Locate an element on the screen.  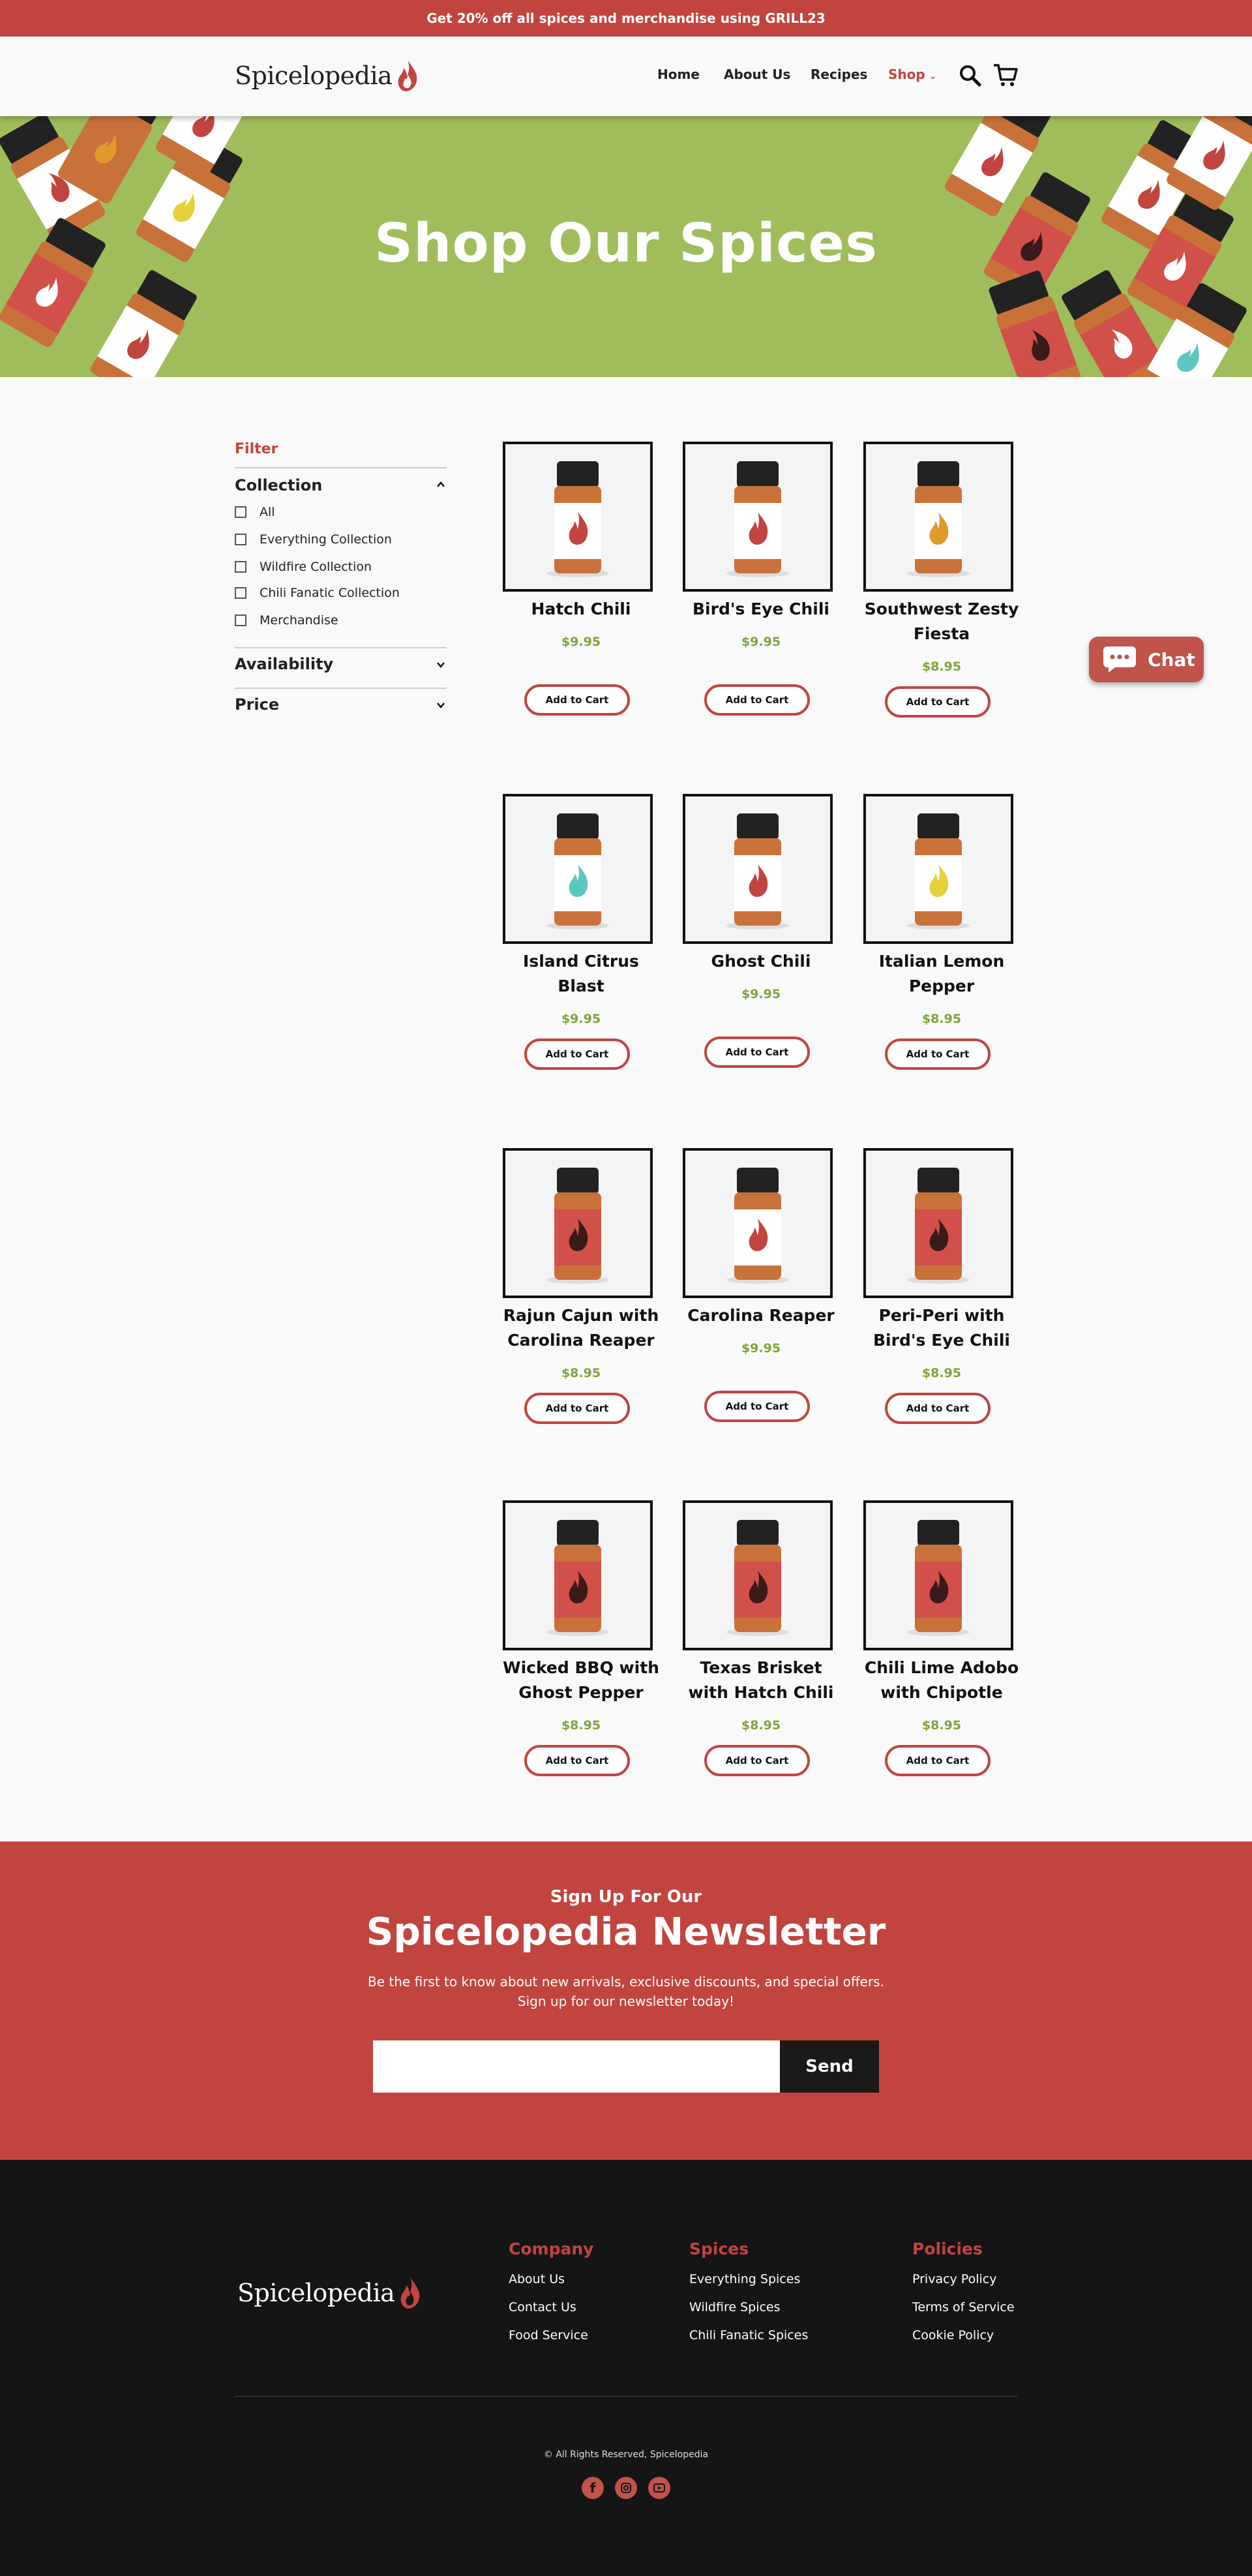
nav-shop-label: Shop is located at coordinates (906, 74).